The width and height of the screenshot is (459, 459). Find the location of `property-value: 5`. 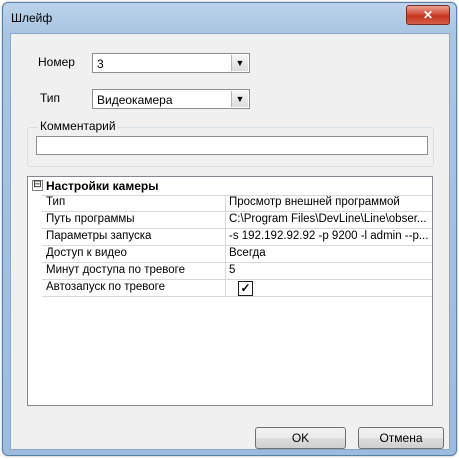

property-value: 5 is located at coordinates (329, 270).